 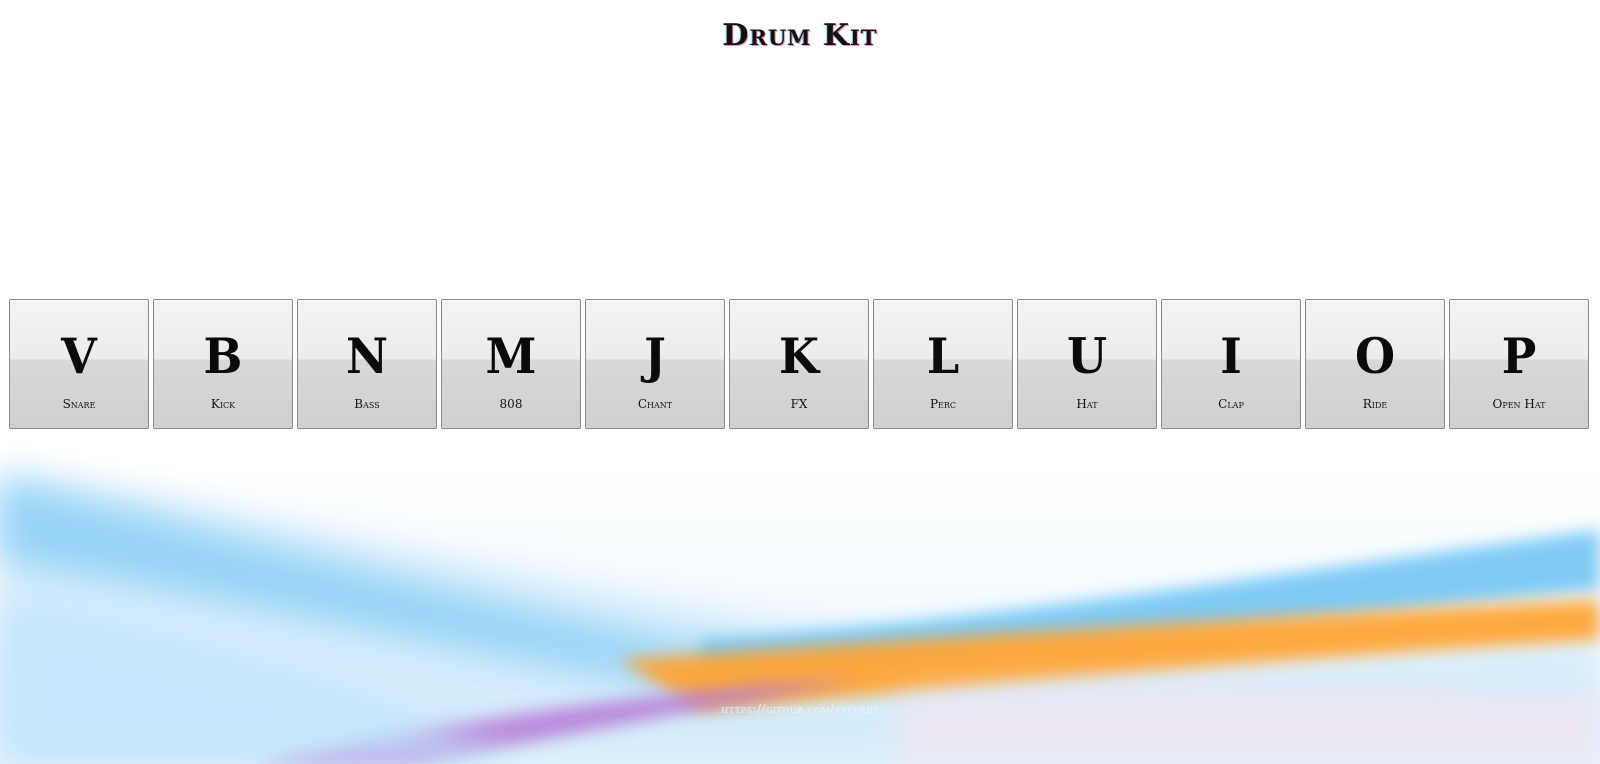 I want to click on key-sound-label: 808, so click(x=511, y=404).